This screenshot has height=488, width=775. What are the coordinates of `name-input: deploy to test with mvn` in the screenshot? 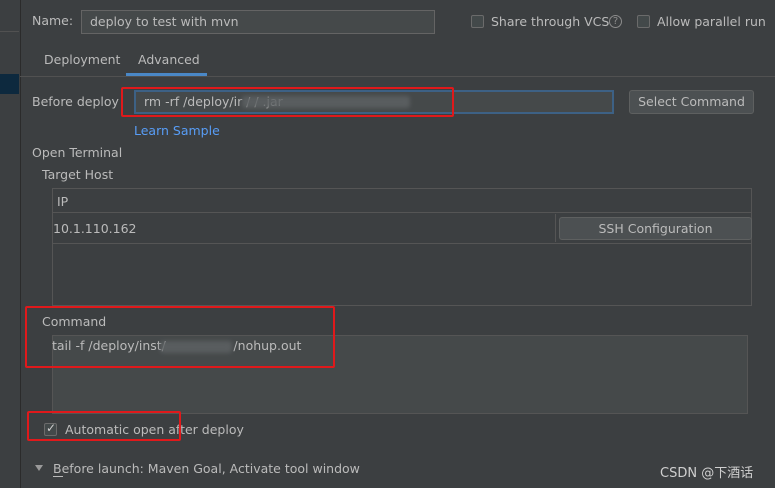 It's located at (258, 22).